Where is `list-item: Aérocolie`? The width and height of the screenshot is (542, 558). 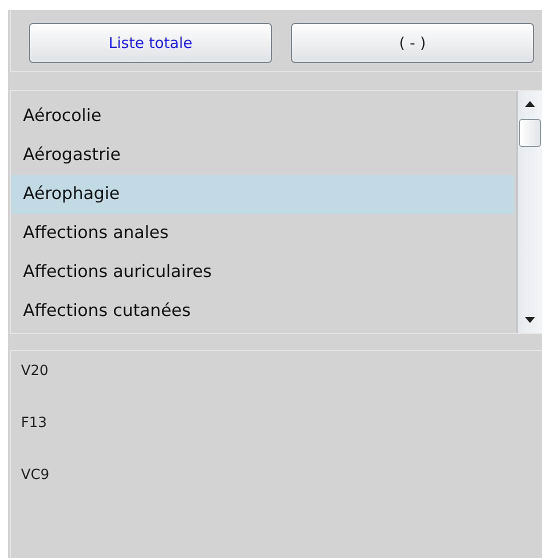 list-item: Aérocolie is located at coordinates (262, 116).